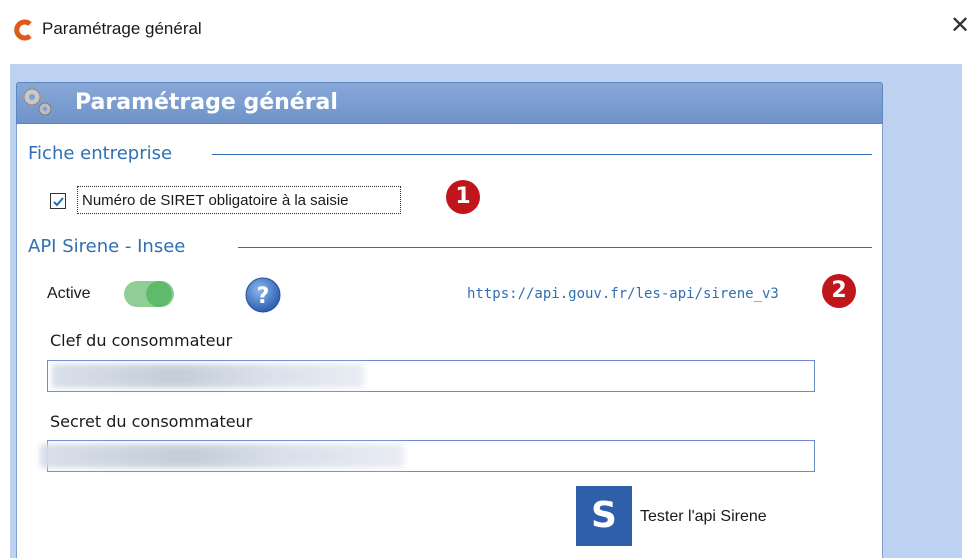  What do you see at coordinates (100, 153) in the screenshot?
I see `section-title-fiche-entreprise: Fiche entreprise` at bounding box center [100, 153].